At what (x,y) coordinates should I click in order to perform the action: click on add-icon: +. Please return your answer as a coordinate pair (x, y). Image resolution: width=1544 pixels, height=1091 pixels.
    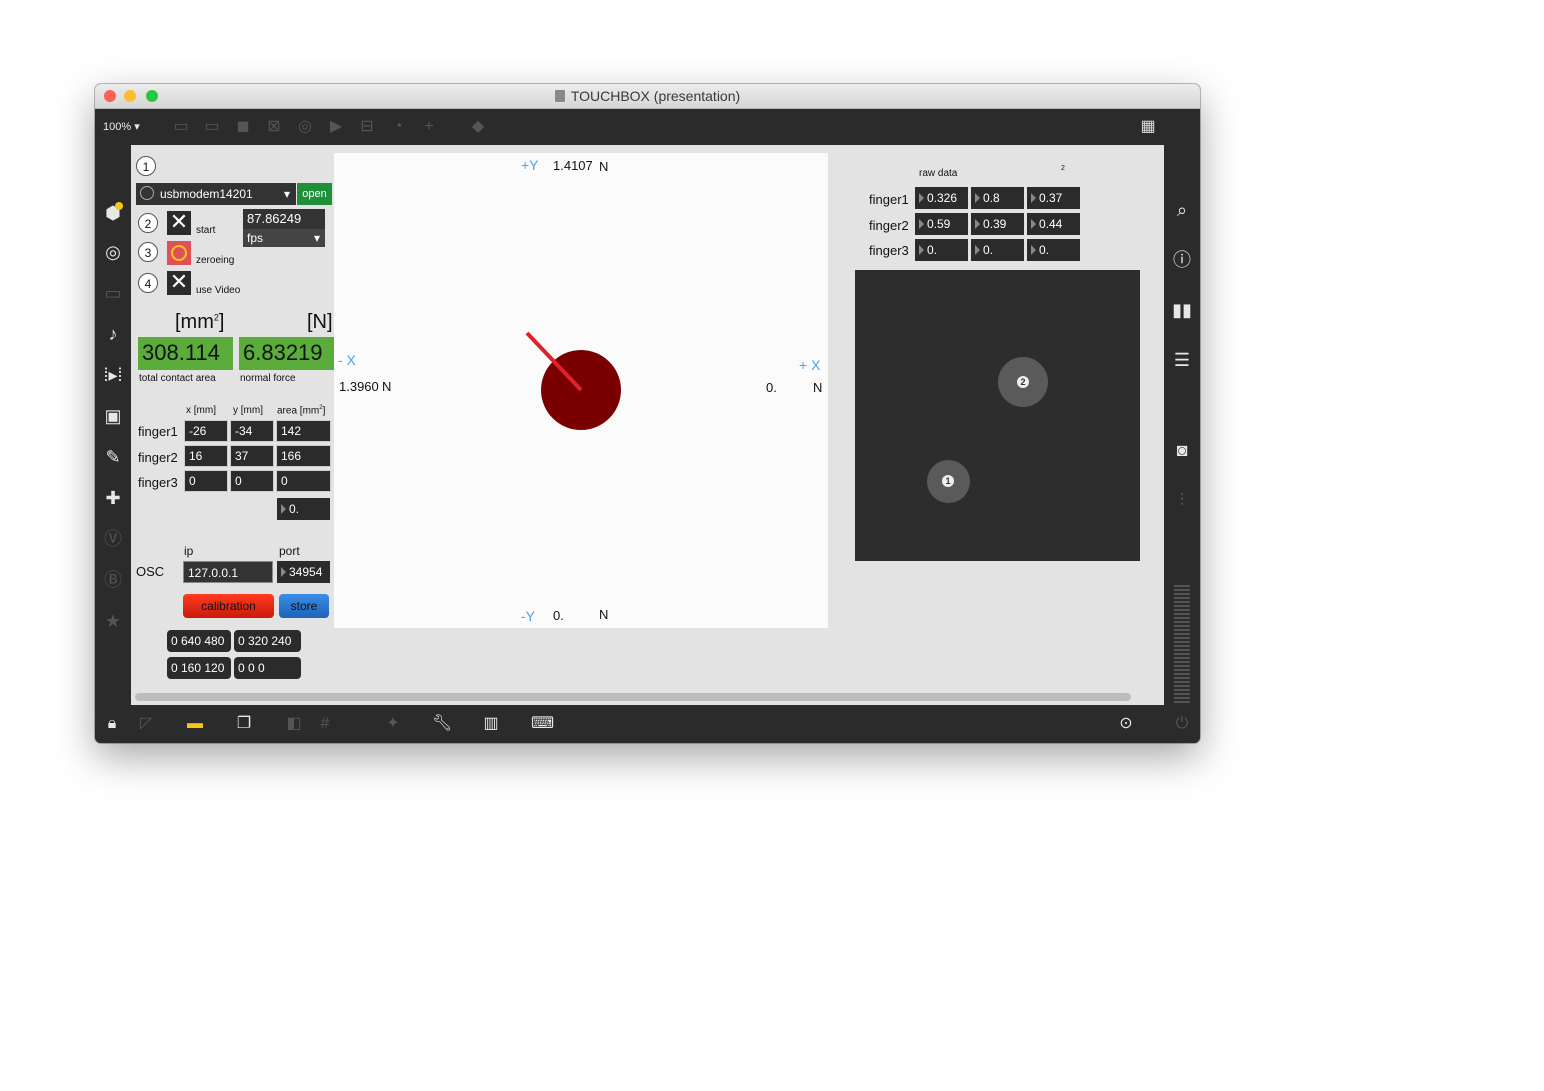
    Looking at the image, I should click on (429, 127).